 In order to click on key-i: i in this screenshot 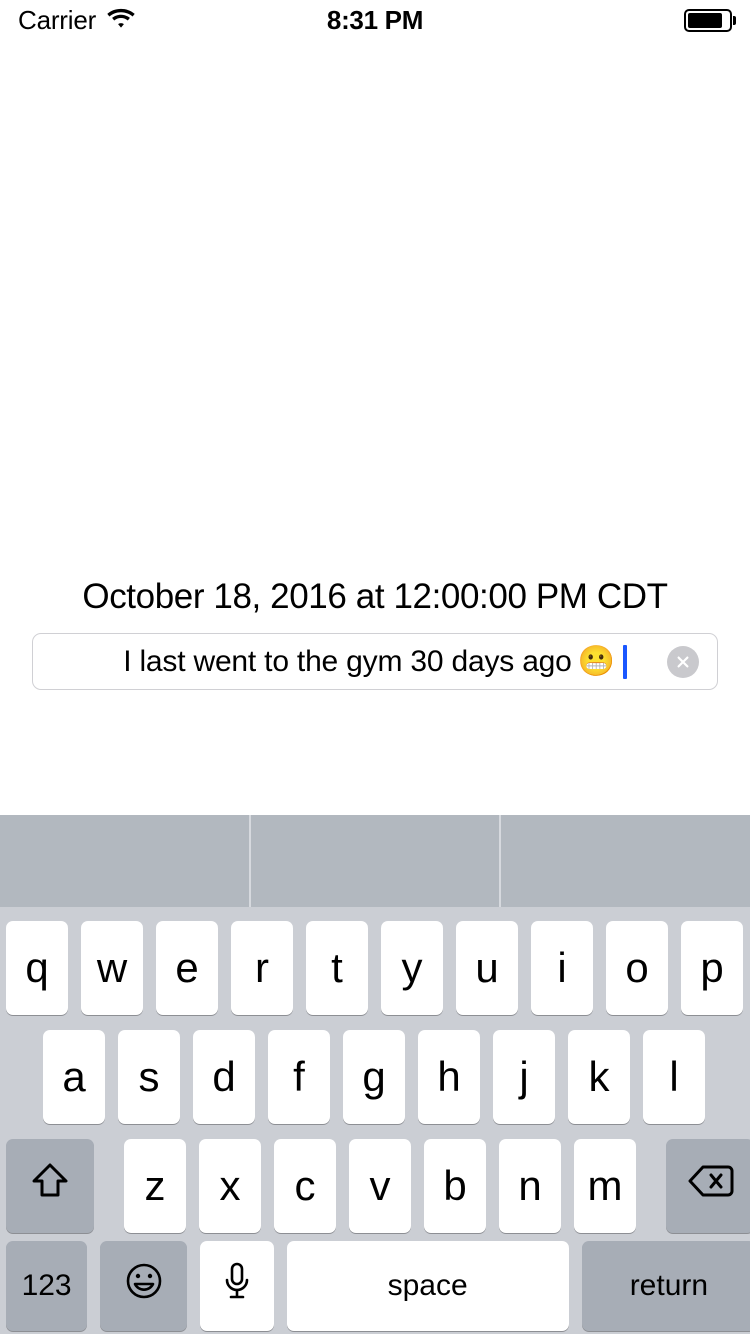, I will do `click(562, 968)`.